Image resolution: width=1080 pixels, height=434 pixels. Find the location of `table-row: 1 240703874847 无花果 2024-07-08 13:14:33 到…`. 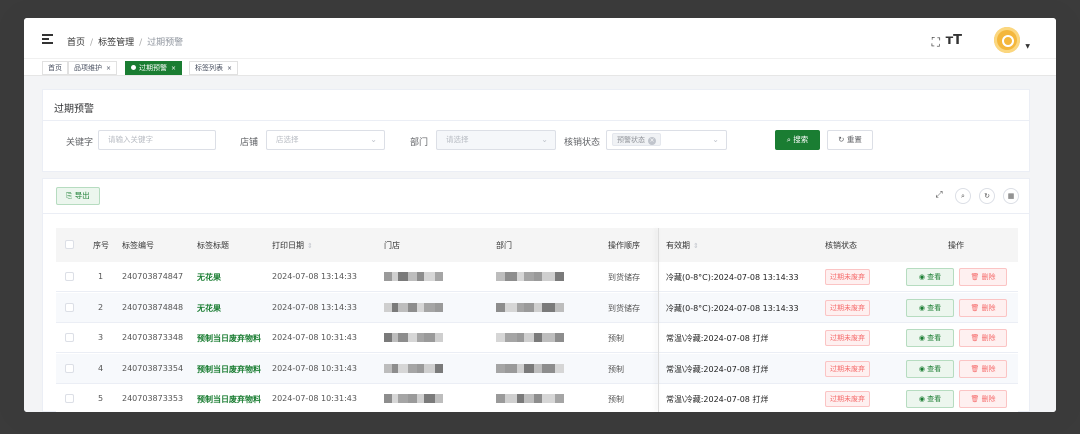

table-row: 1 240703874847 无花果 2024-07-08 13:14:33 到… is located at coordinates (537, 277).